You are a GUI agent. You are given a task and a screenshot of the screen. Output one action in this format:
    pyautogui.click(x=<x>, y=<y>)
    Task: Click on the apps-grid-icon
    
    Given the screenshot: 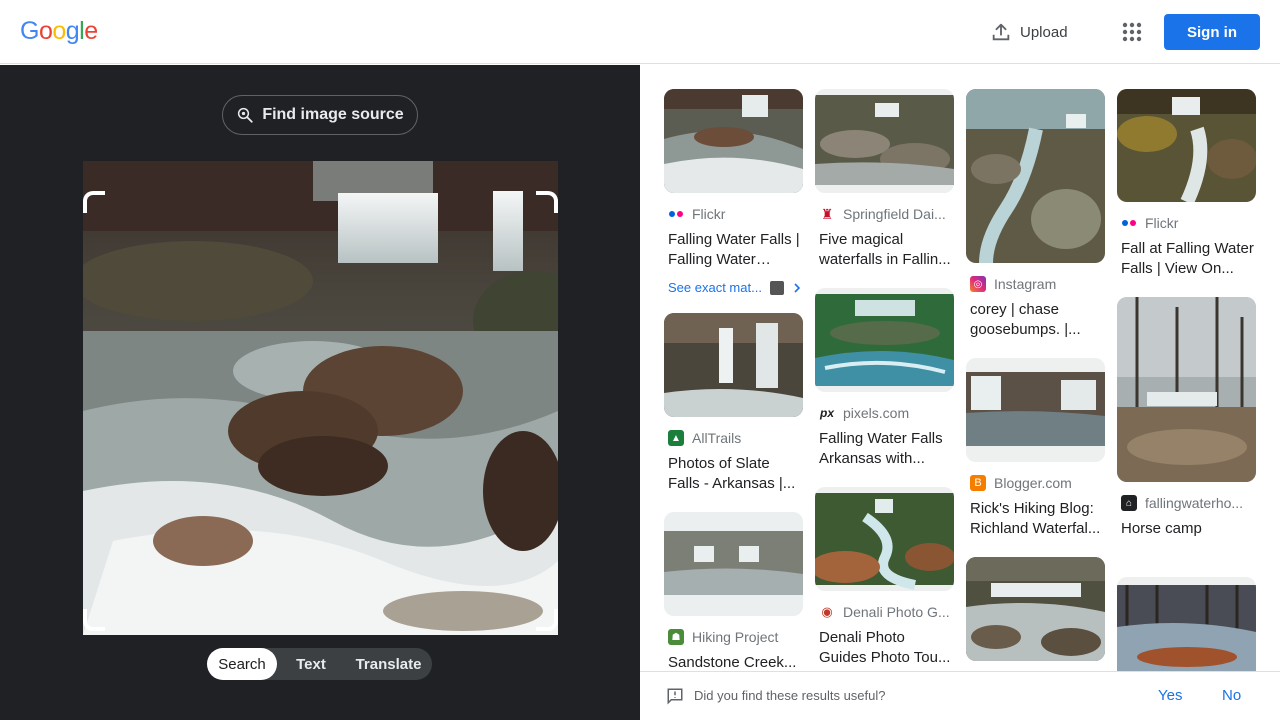 What is the action you would take?
    pyautogui.click(x=1132, y=32)
    